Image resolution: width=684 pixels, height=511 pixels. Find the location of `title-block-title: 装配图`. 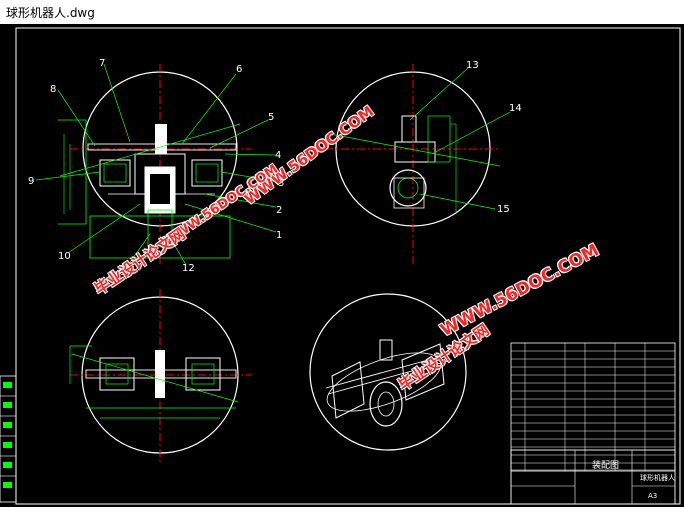

title-block-title: 装配图 is located at coordinates (605, 465).